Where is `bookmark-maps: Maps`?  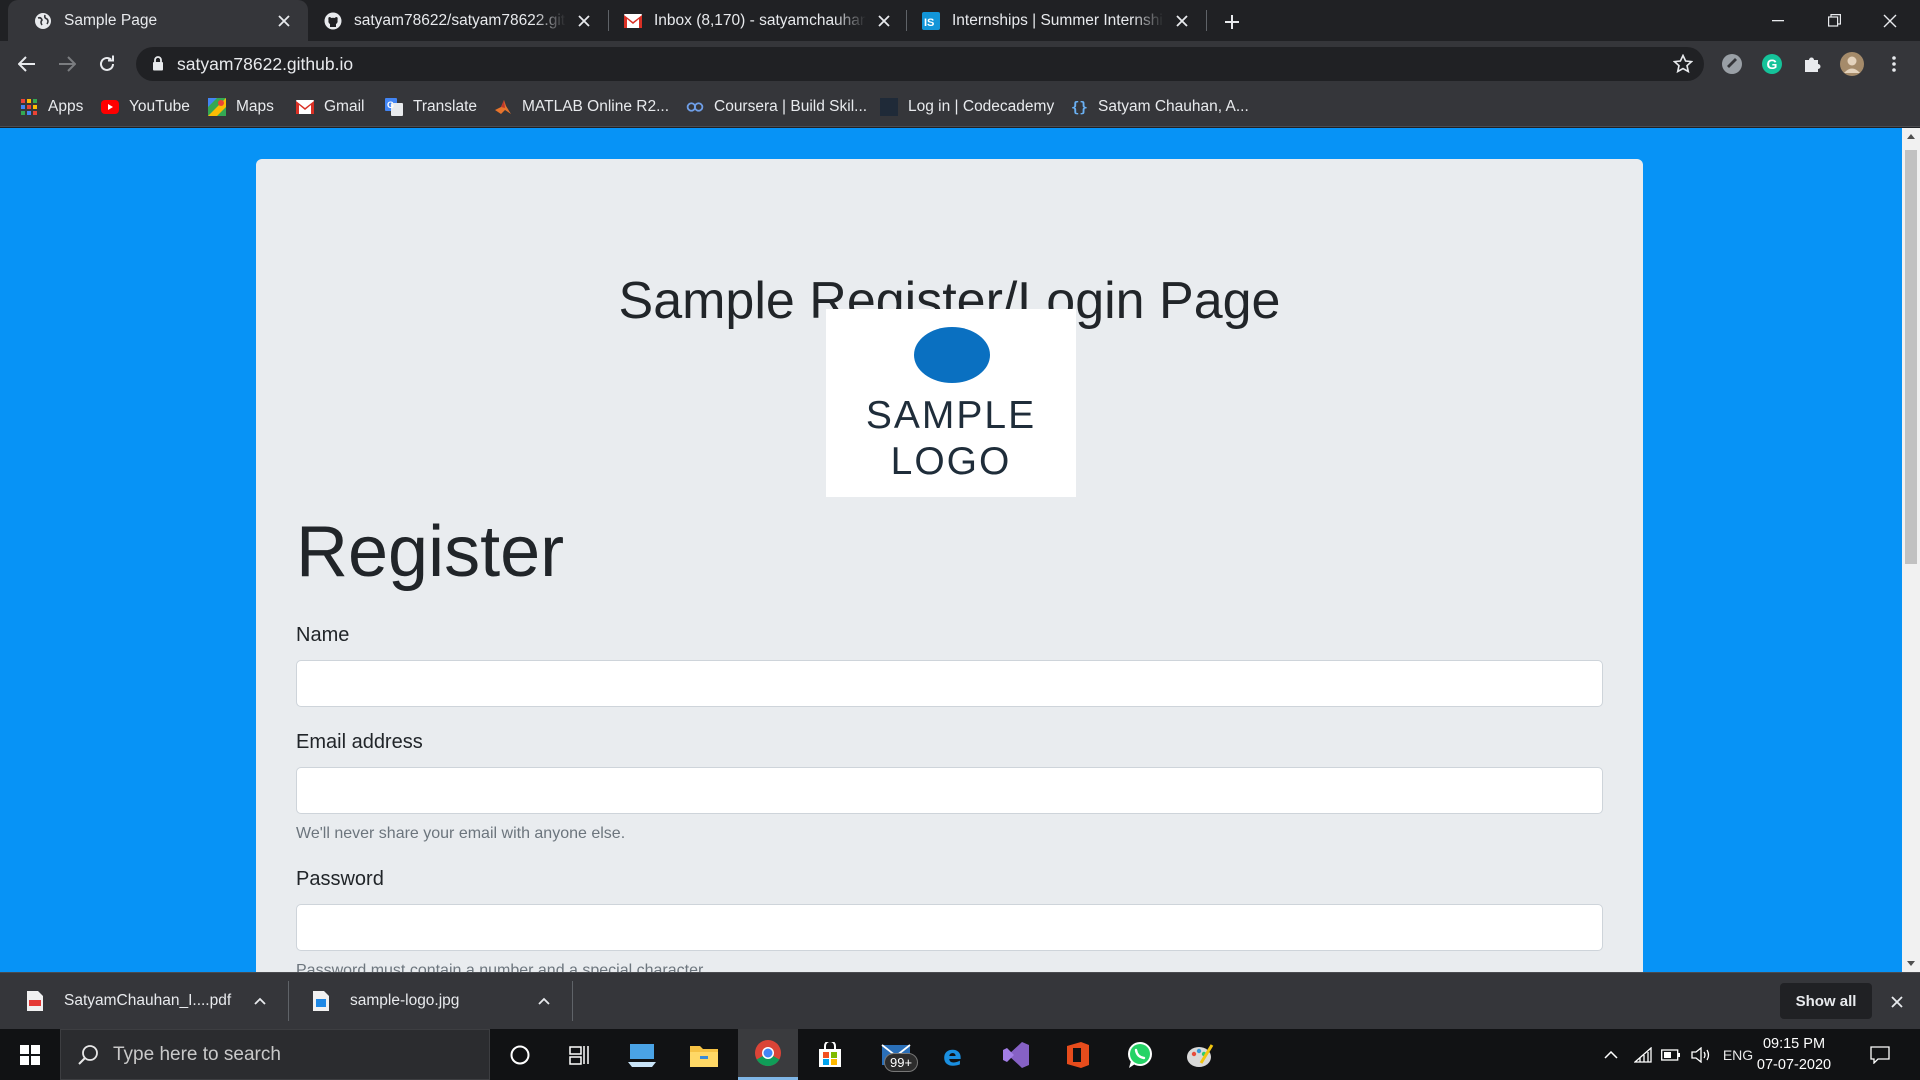 bookmark-maps: Maps is located at coordinates (241, 107).